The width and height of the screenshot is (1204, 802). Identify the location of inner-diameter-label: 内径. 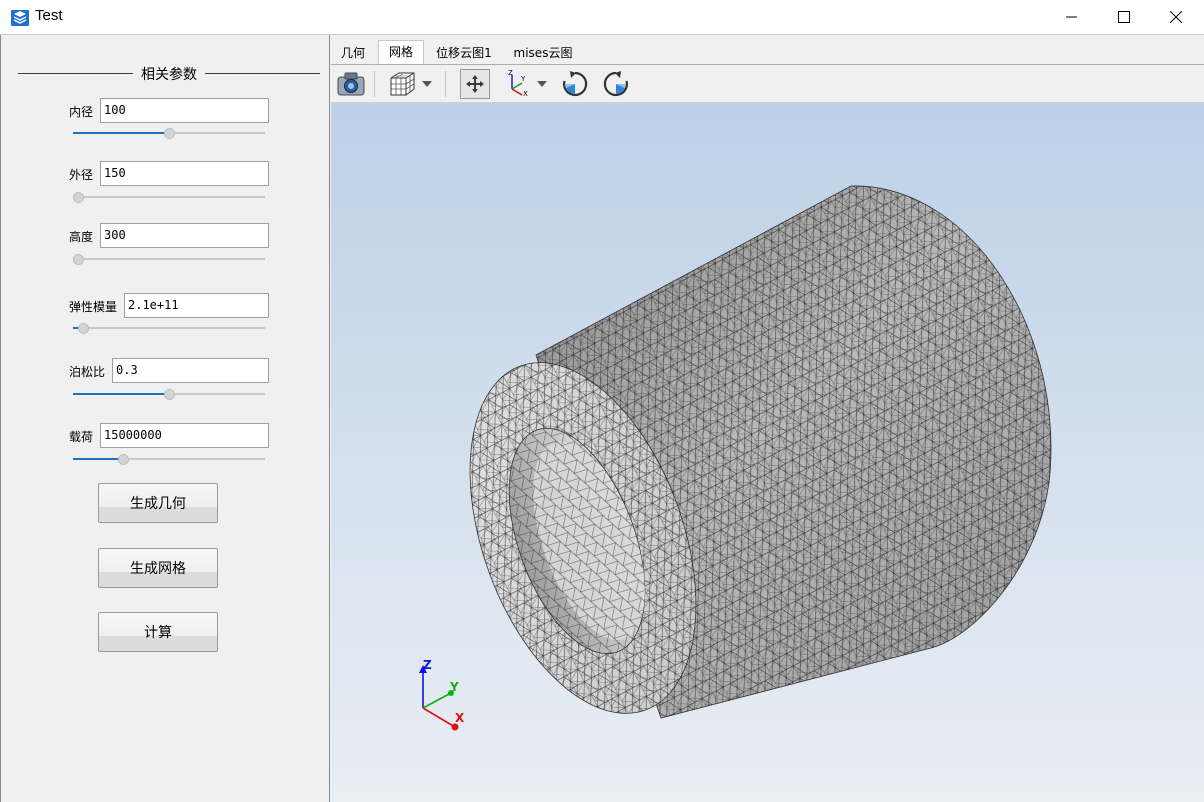
(81, 112).